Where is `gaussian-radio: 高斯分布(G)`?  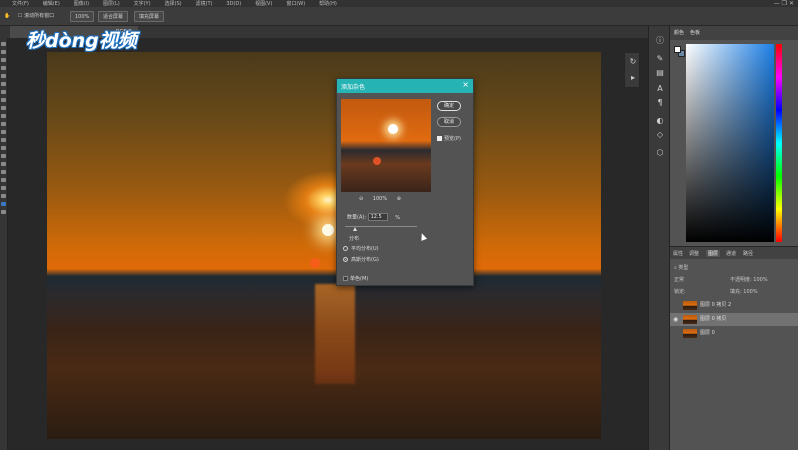 gaussian-radio: 高斯分布(G) is located at coordinates (361, 259).